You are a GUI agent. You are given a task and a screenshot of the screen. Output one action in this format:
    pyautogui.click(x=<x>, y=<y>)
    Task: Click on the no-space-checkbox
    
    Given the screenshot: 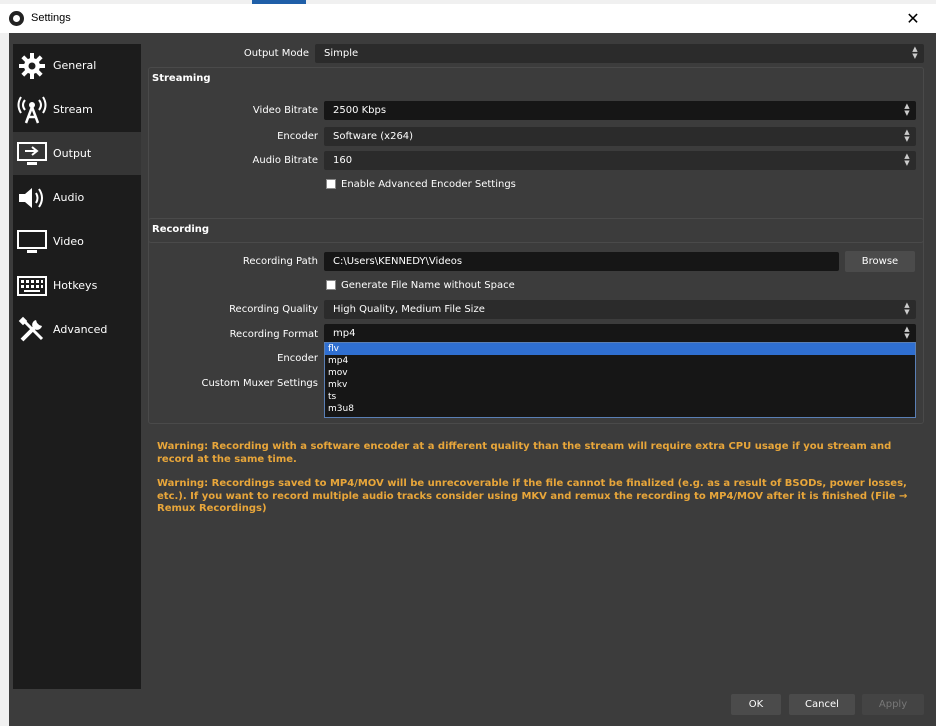 What is the action you would take?
    pyautogui.click(x=331, y=285)
    